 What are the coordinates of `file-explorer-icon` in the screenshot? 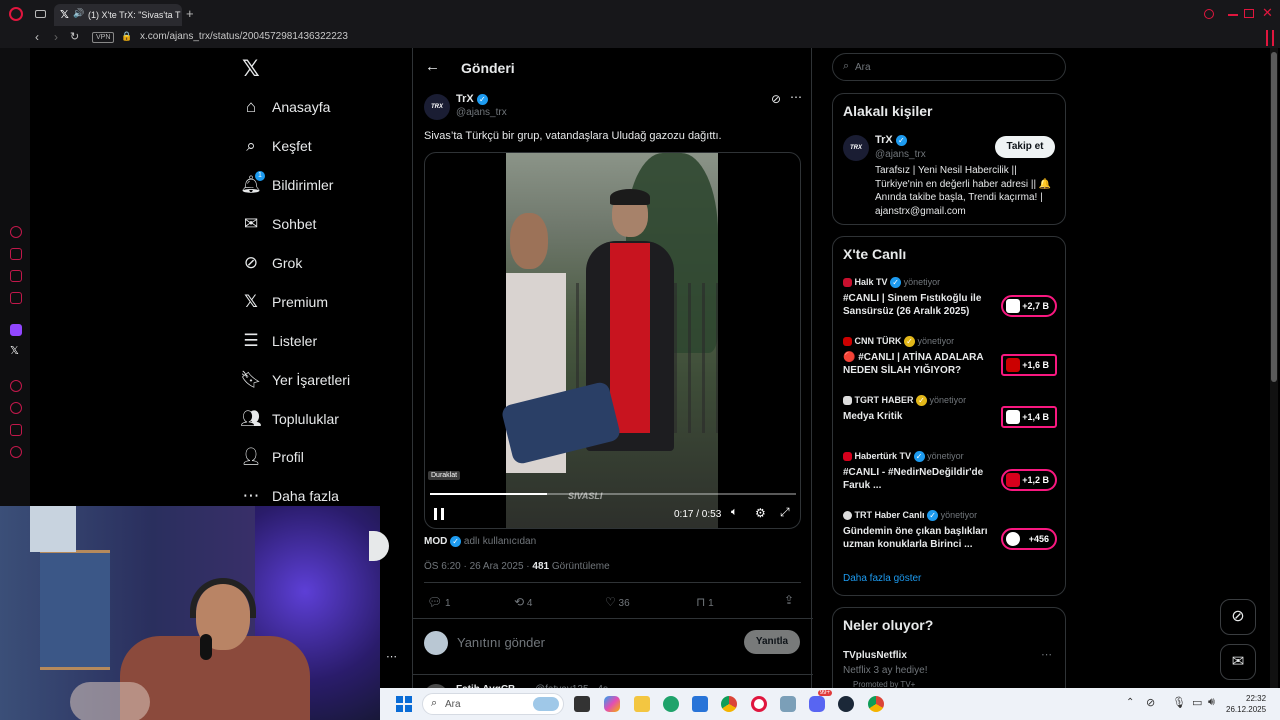 It's located at (642, 704).